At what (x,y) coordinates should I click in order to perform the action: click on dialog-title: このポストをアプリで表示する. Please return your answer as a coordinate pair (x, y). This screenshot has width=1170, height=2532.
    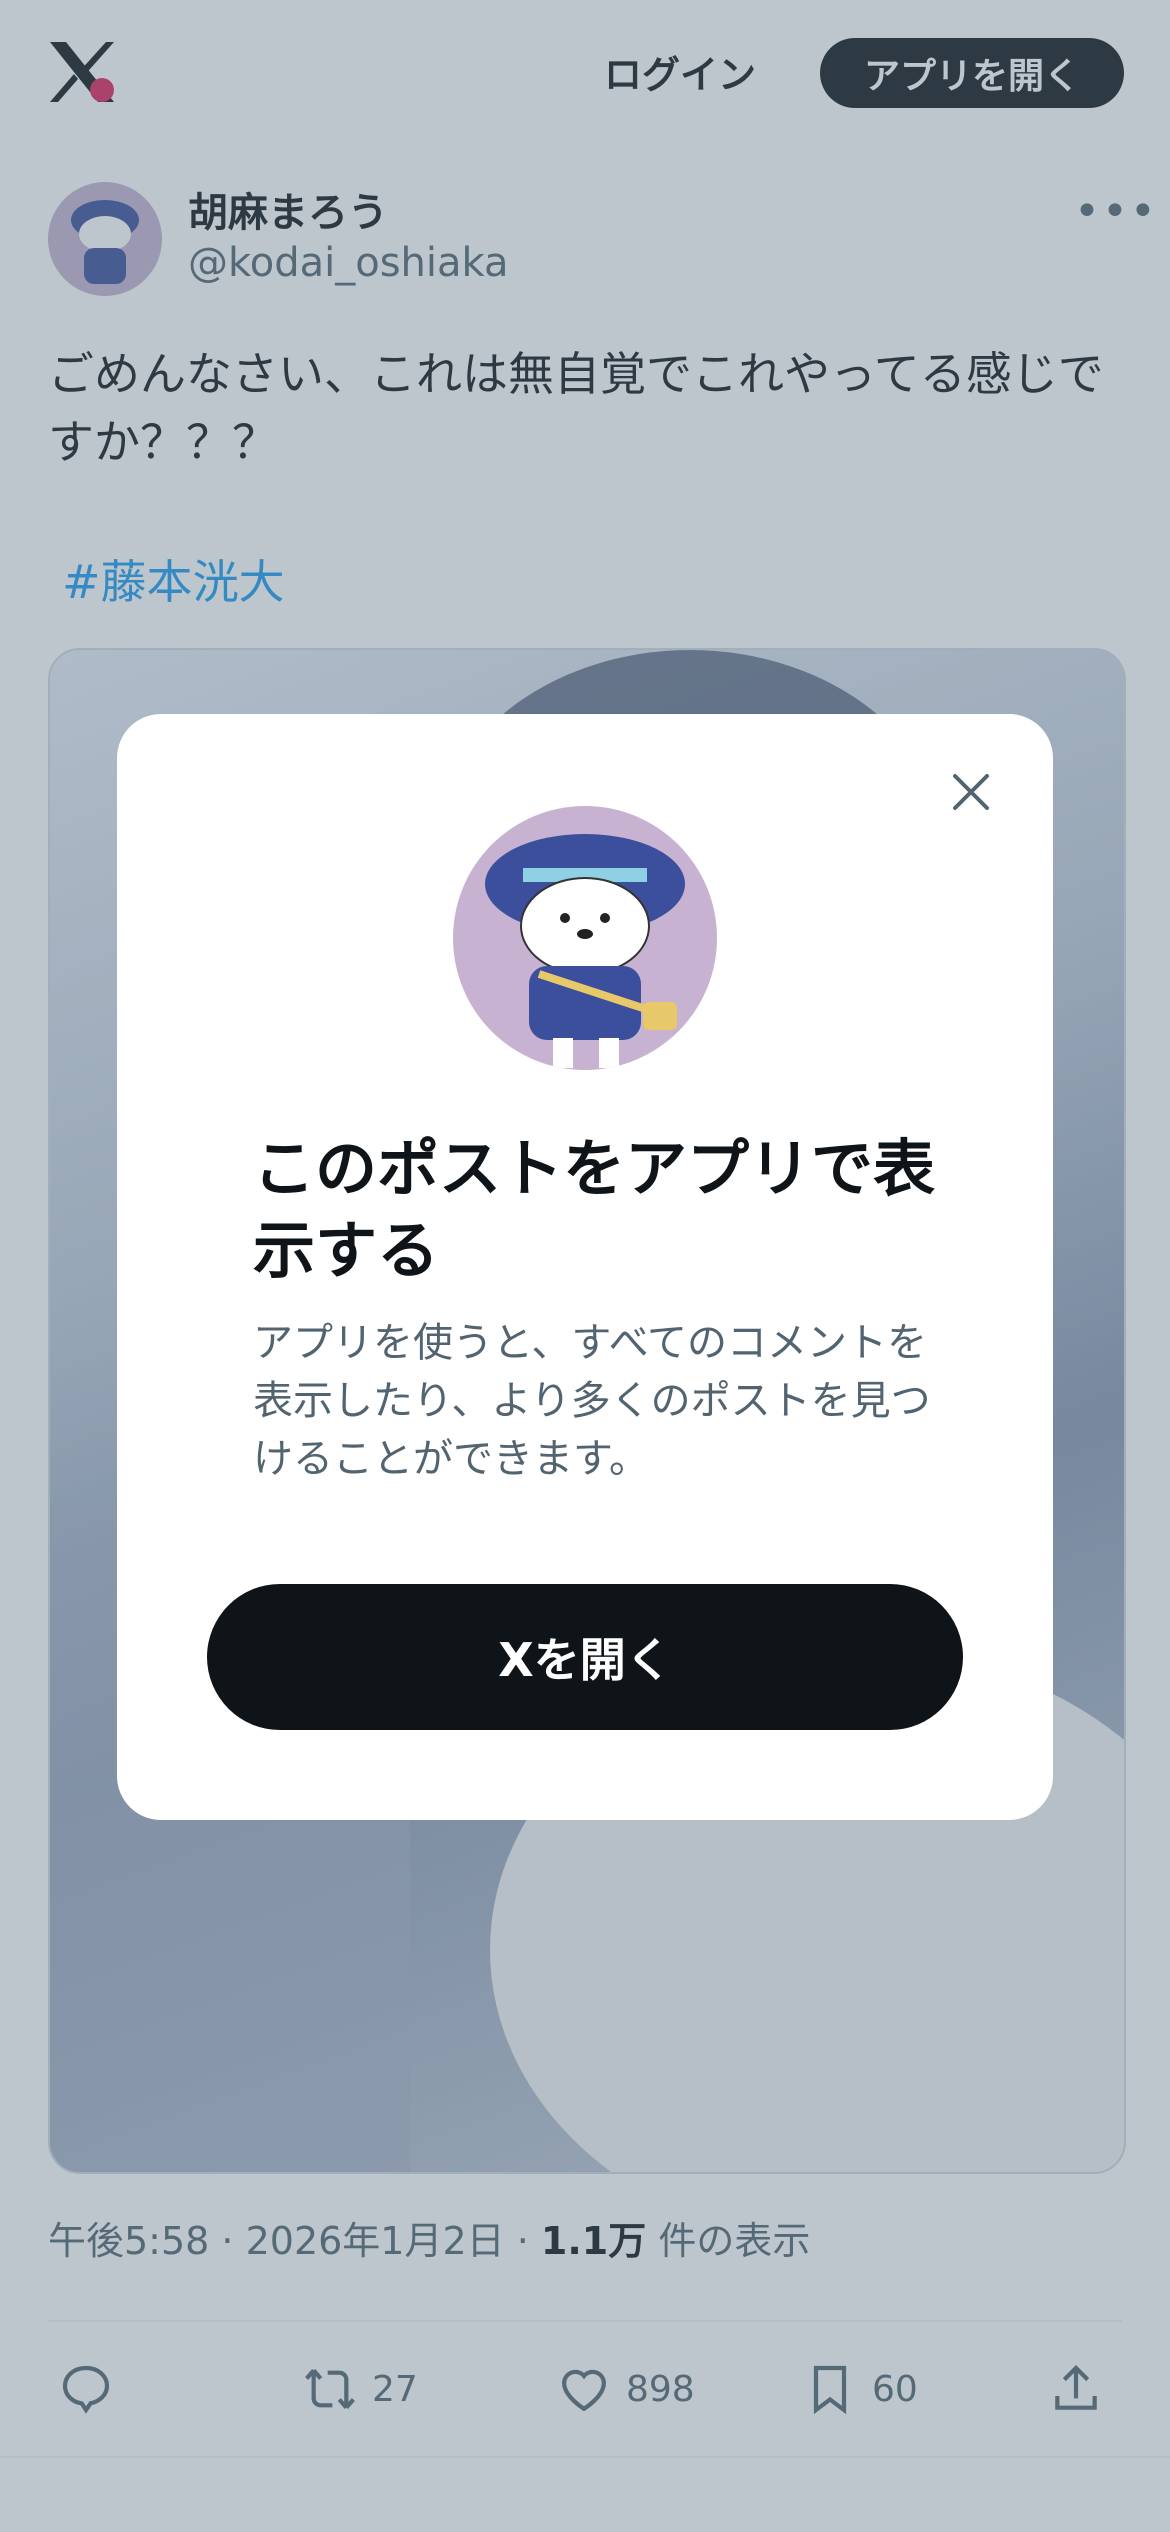
    Looking at the image, I should click on (594, 1209).